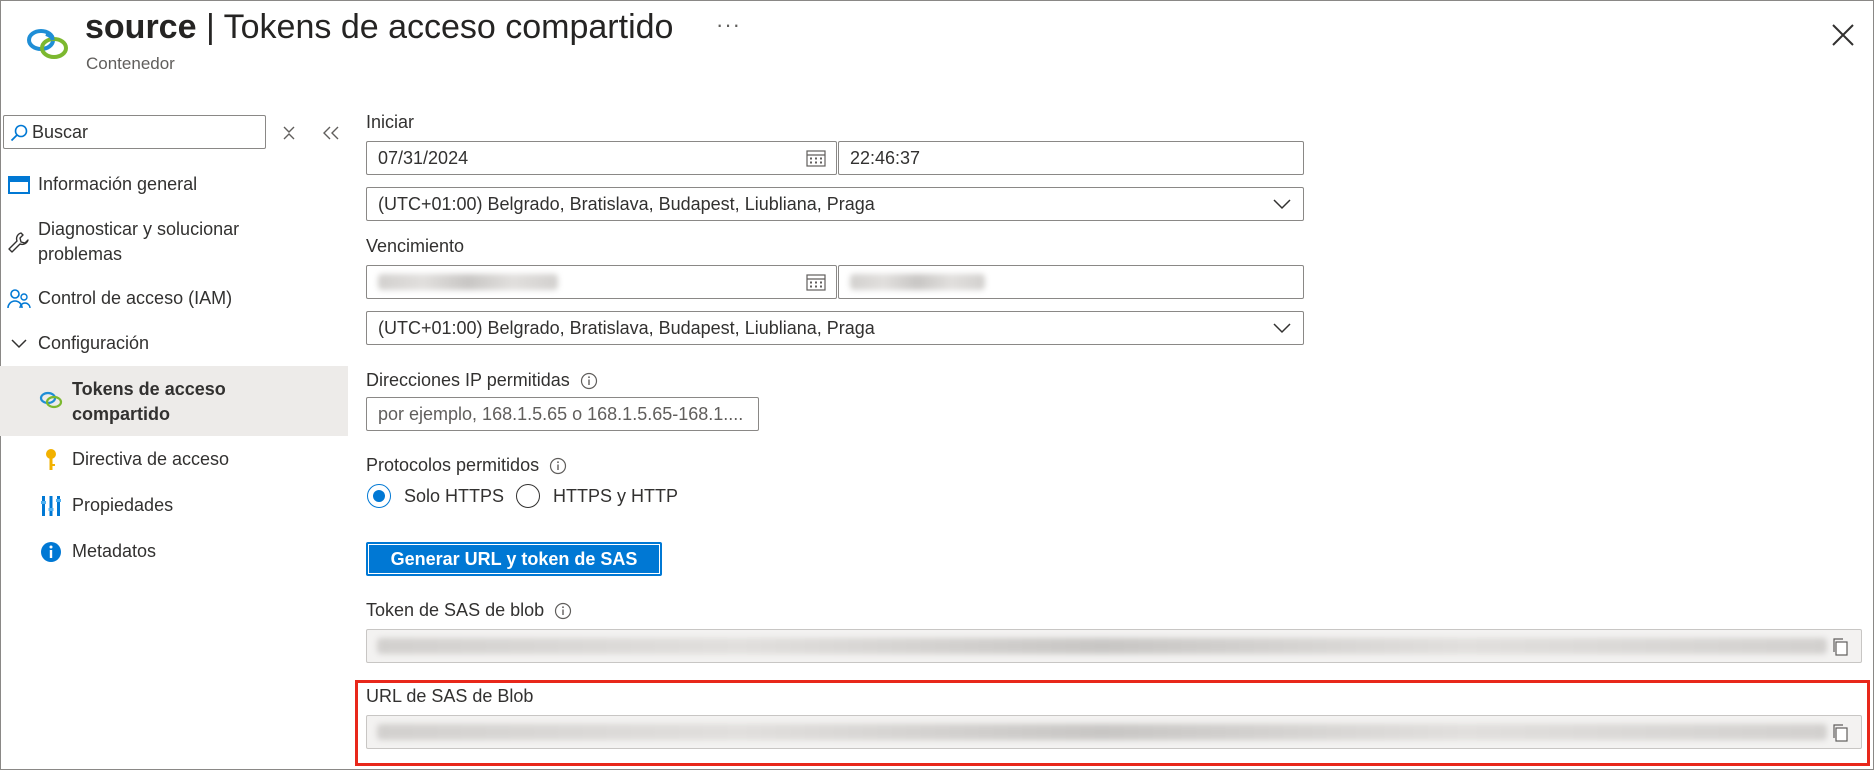  Describe the element at coordinates (51, 505) in the screenshot. I see `properties-icon` at that location.